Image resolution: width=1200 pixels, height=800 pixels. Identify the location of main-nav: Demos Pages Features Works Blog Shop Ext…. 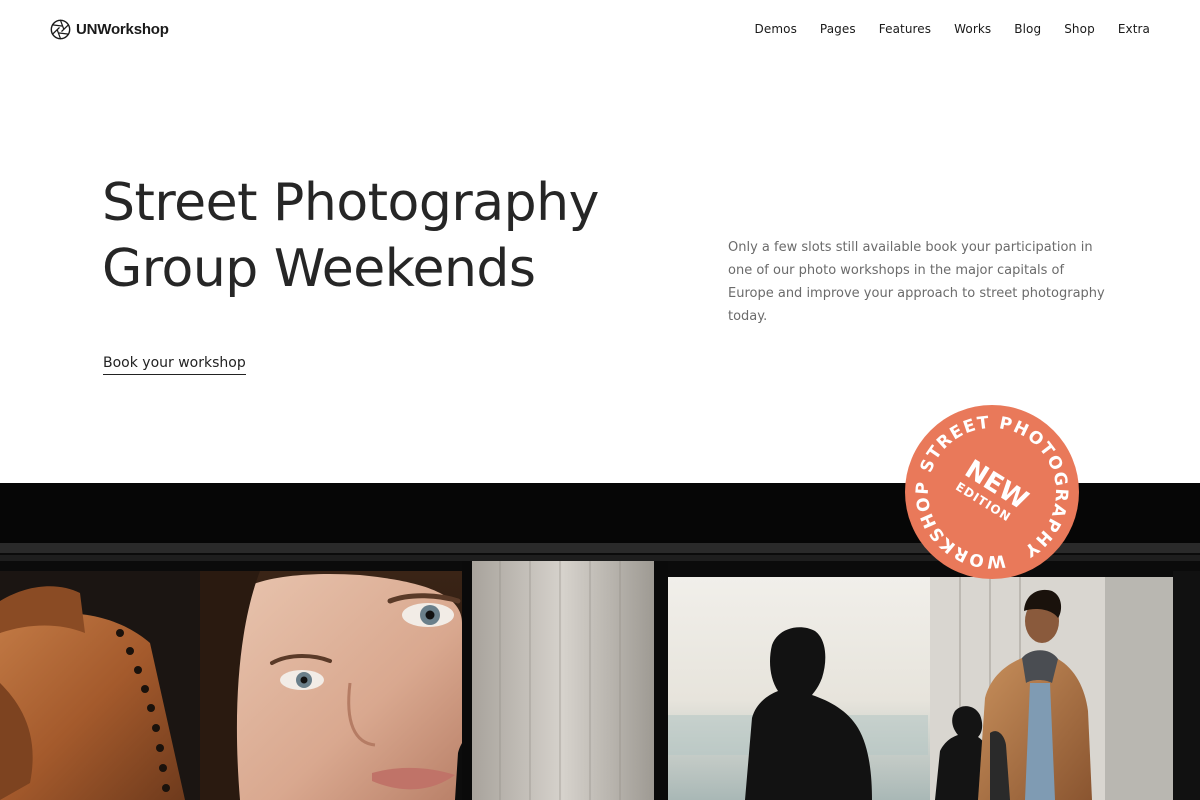
(952, 29).